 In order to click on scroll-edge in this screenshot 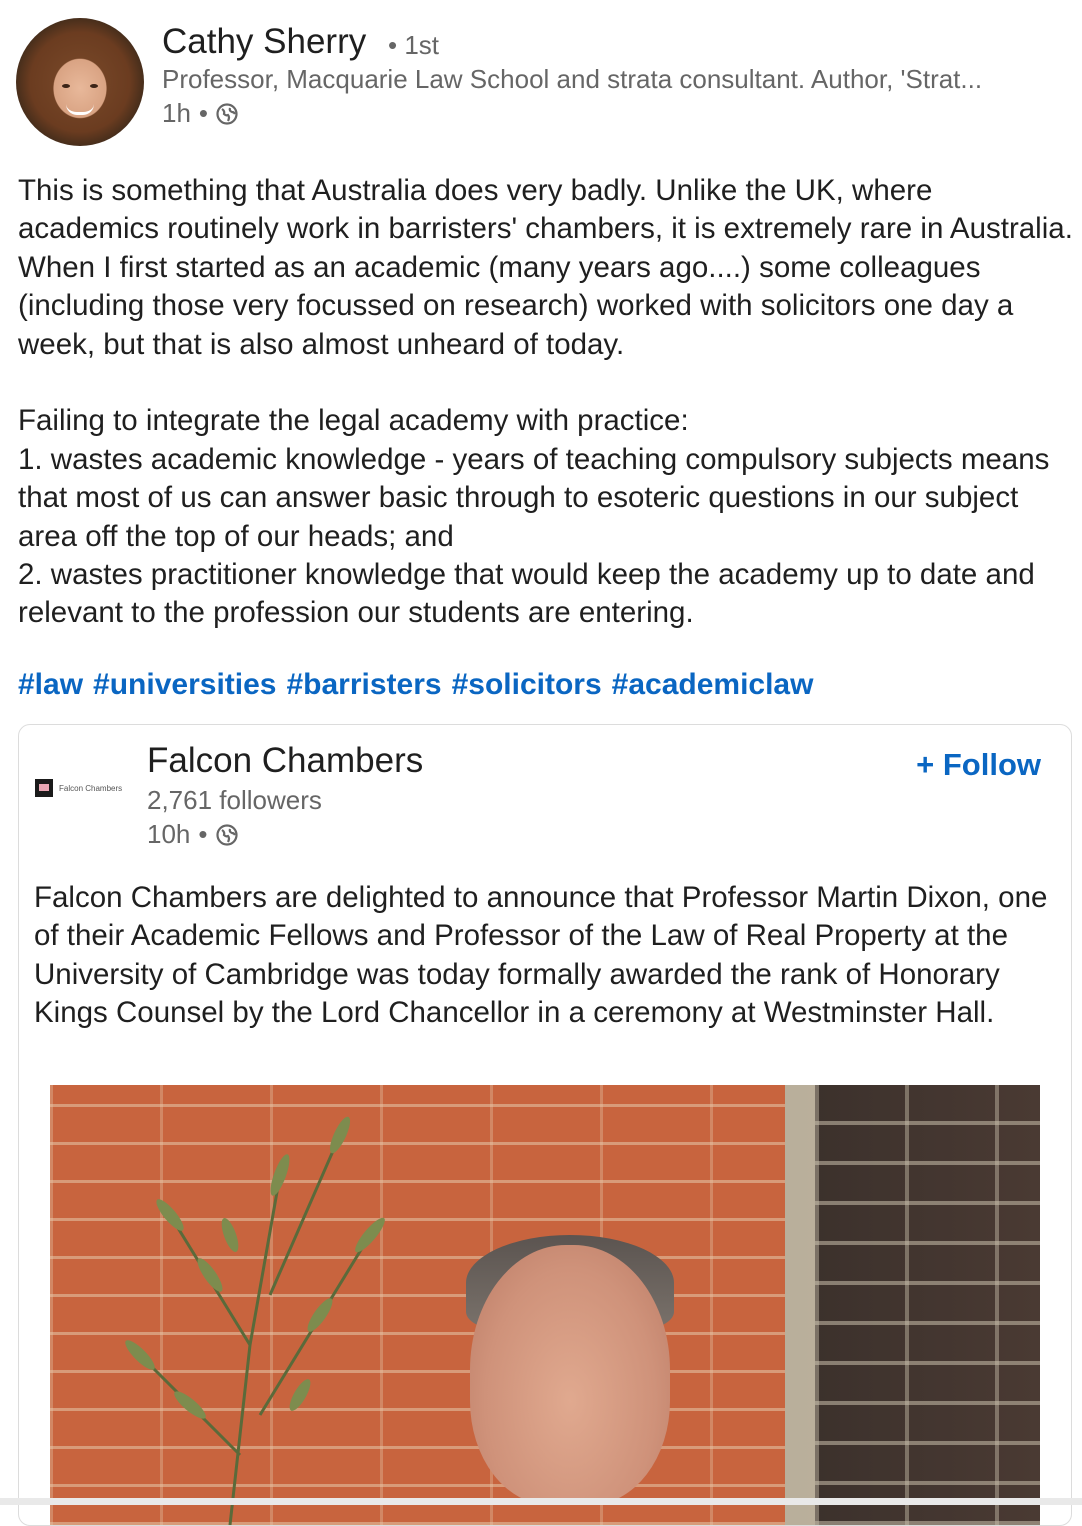, I will do `click(541, 1501)`.